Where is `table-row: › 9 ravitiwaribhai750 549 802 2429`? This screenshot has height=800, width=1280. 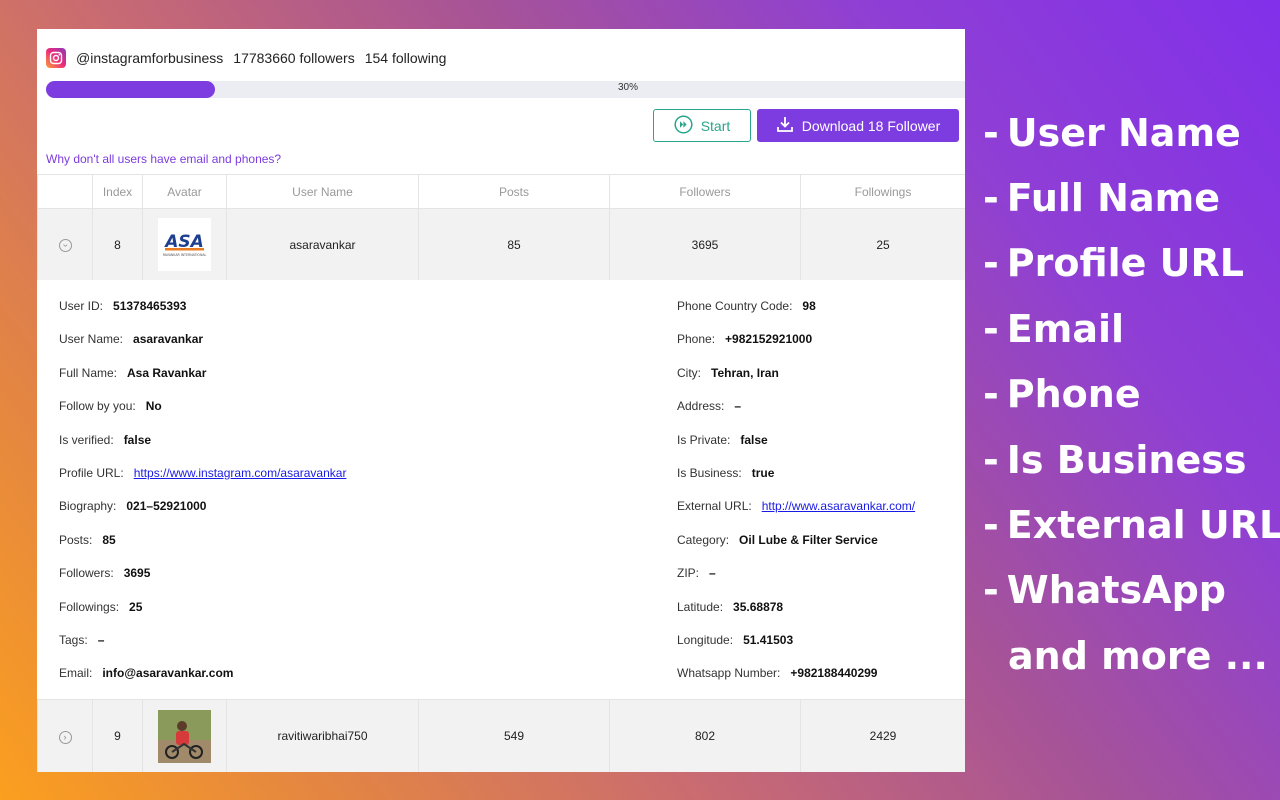 table-row: › 9 ravitiwaribhai750 549 802 2429 is located at coordinates (501, 735).